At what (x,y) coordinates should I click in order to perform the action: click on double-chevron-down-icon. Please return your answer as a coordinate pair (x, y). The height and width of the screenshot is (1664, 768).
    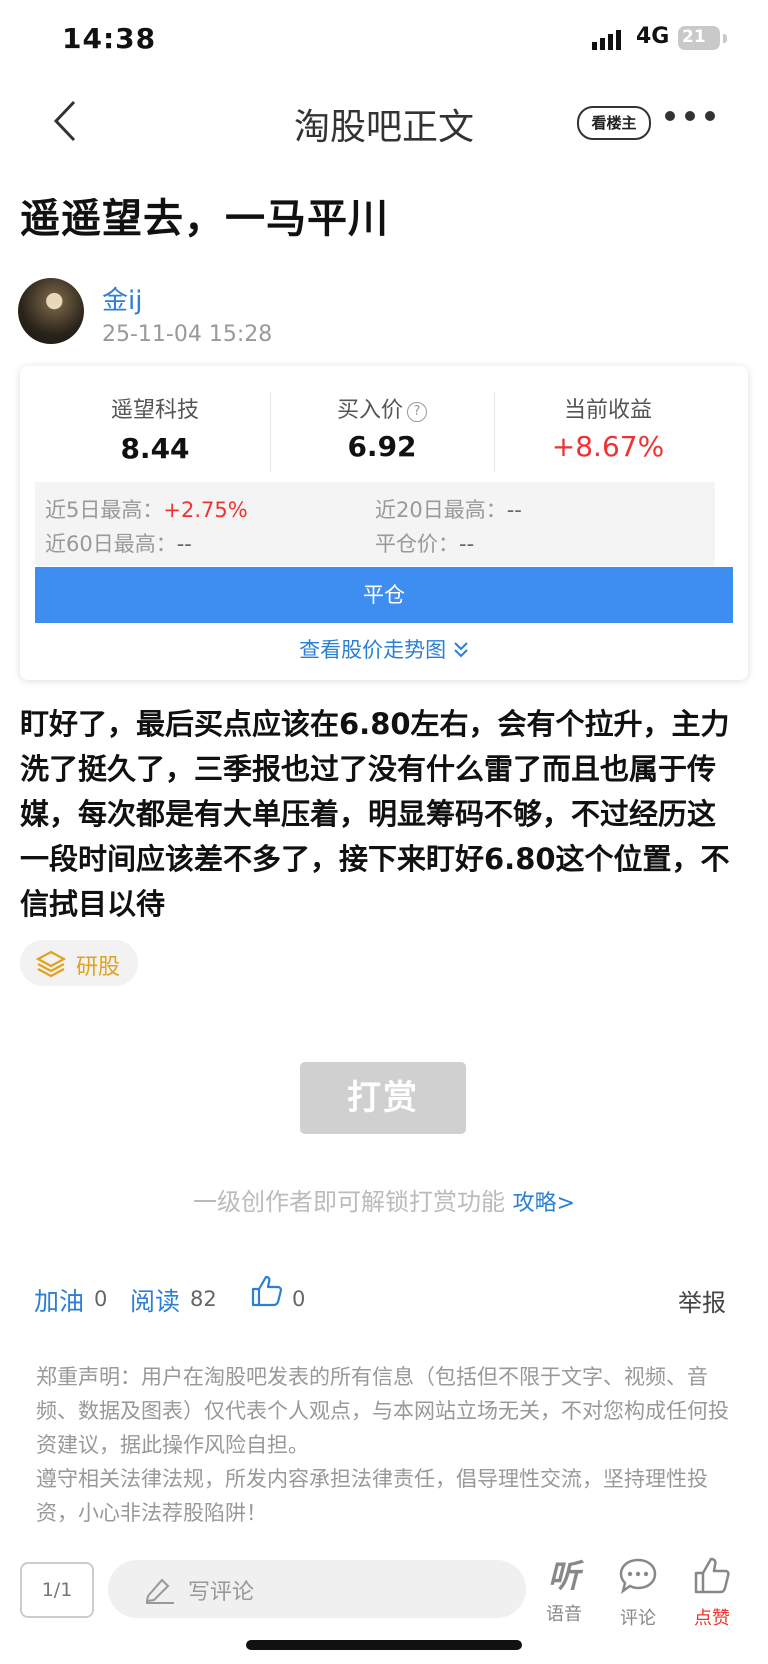
    Looking at the image, I should click on (461, 650).